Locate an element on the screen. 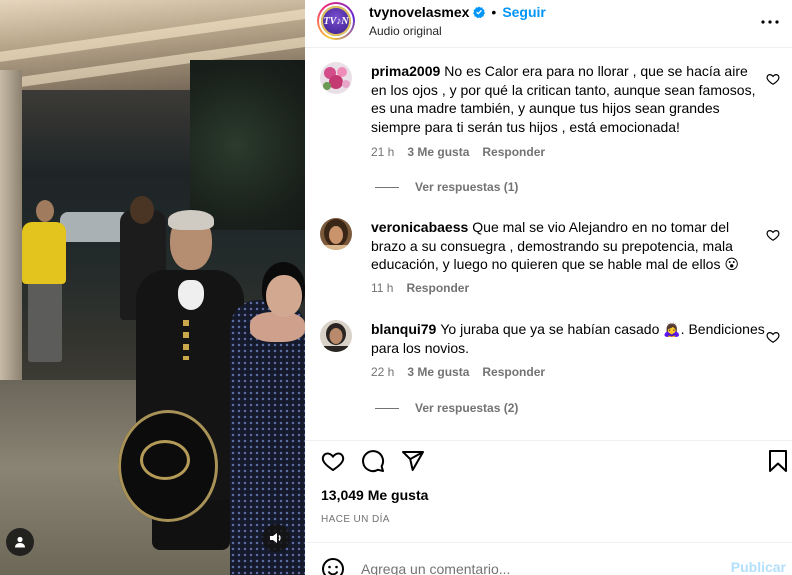 The image size is (792, 575). video-frame-trees is located at coordinates (247, 145).